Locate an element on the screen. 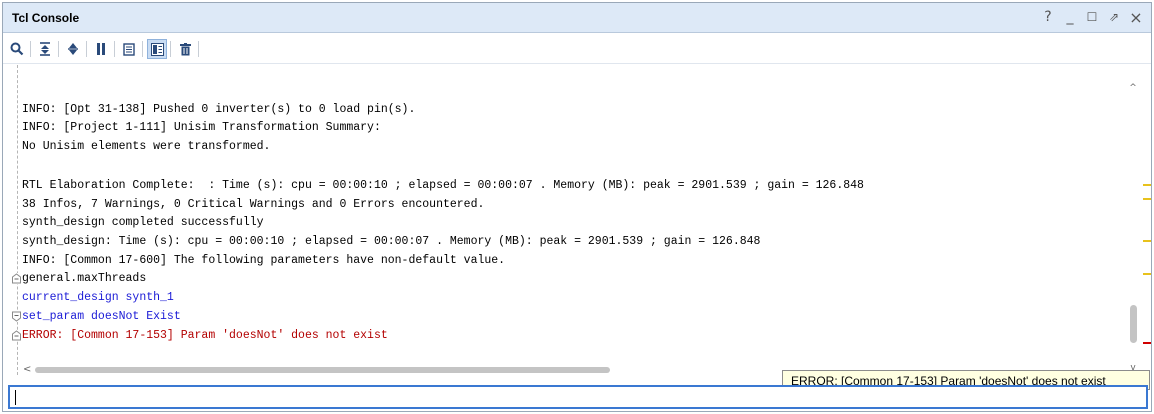 The width and height of the screenshot is (1154, 414). minimize-icon: _ is located at coordinates (1070, 17).